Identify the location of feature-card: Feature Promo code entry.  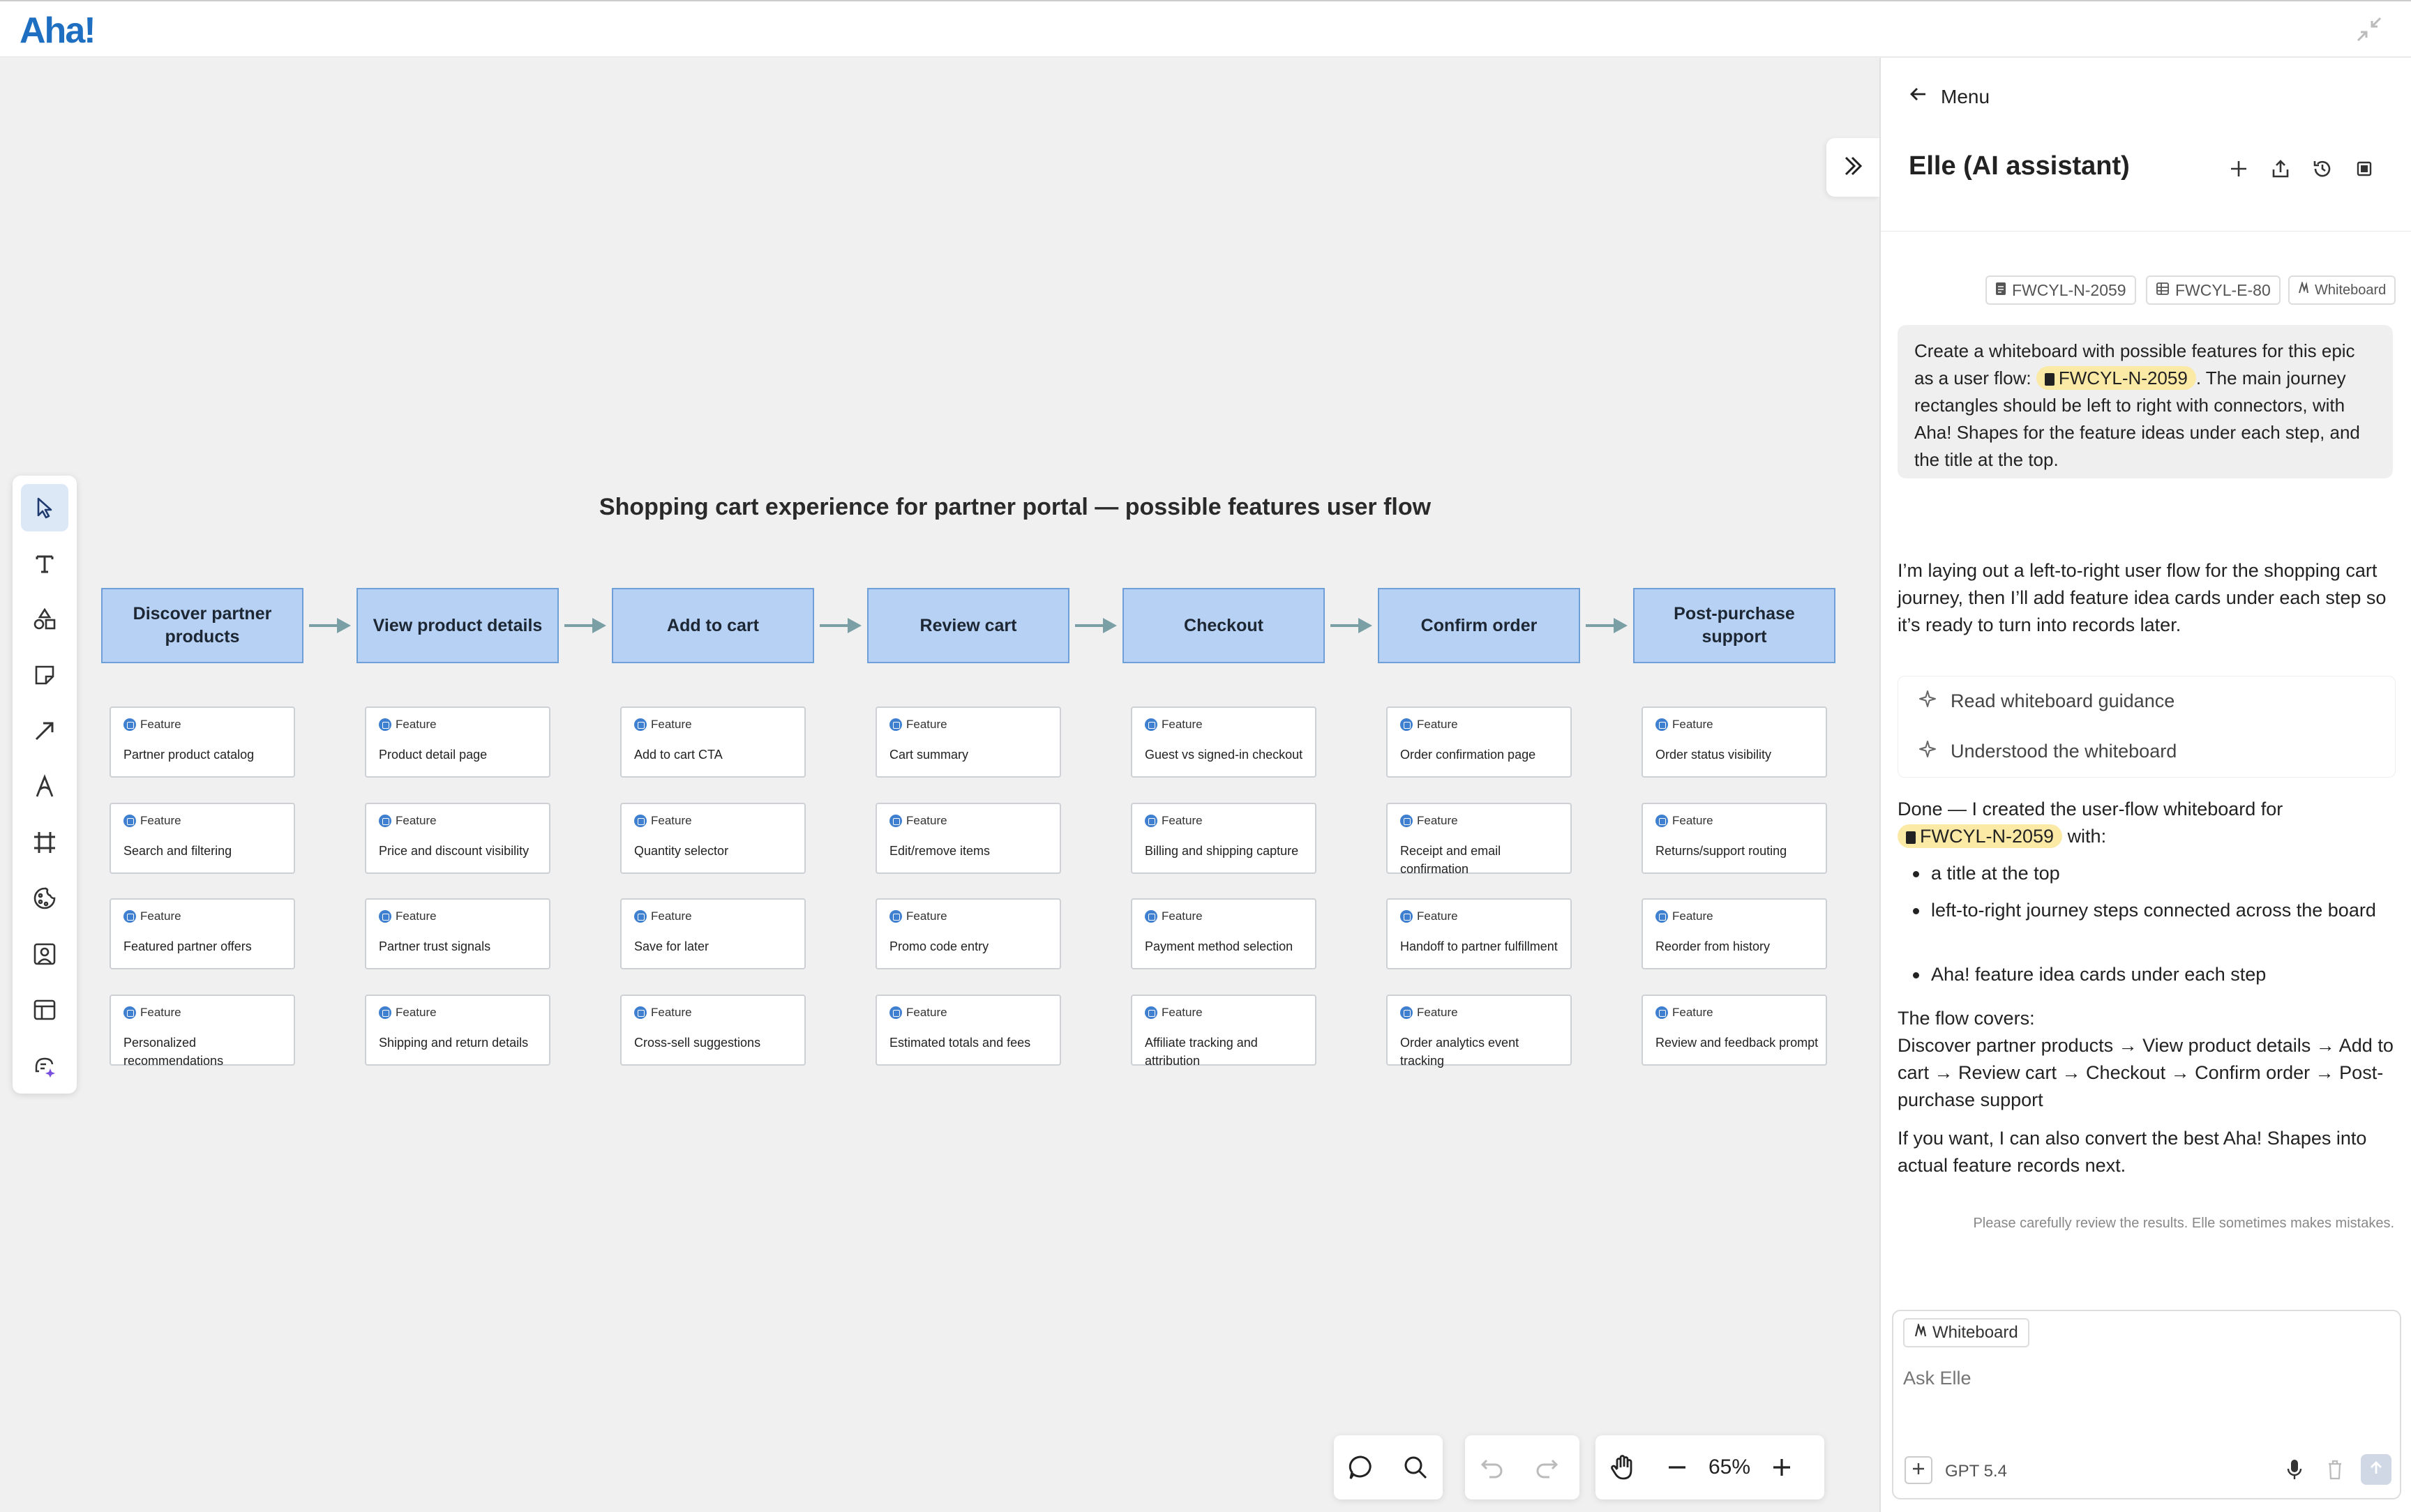
(968, 933).